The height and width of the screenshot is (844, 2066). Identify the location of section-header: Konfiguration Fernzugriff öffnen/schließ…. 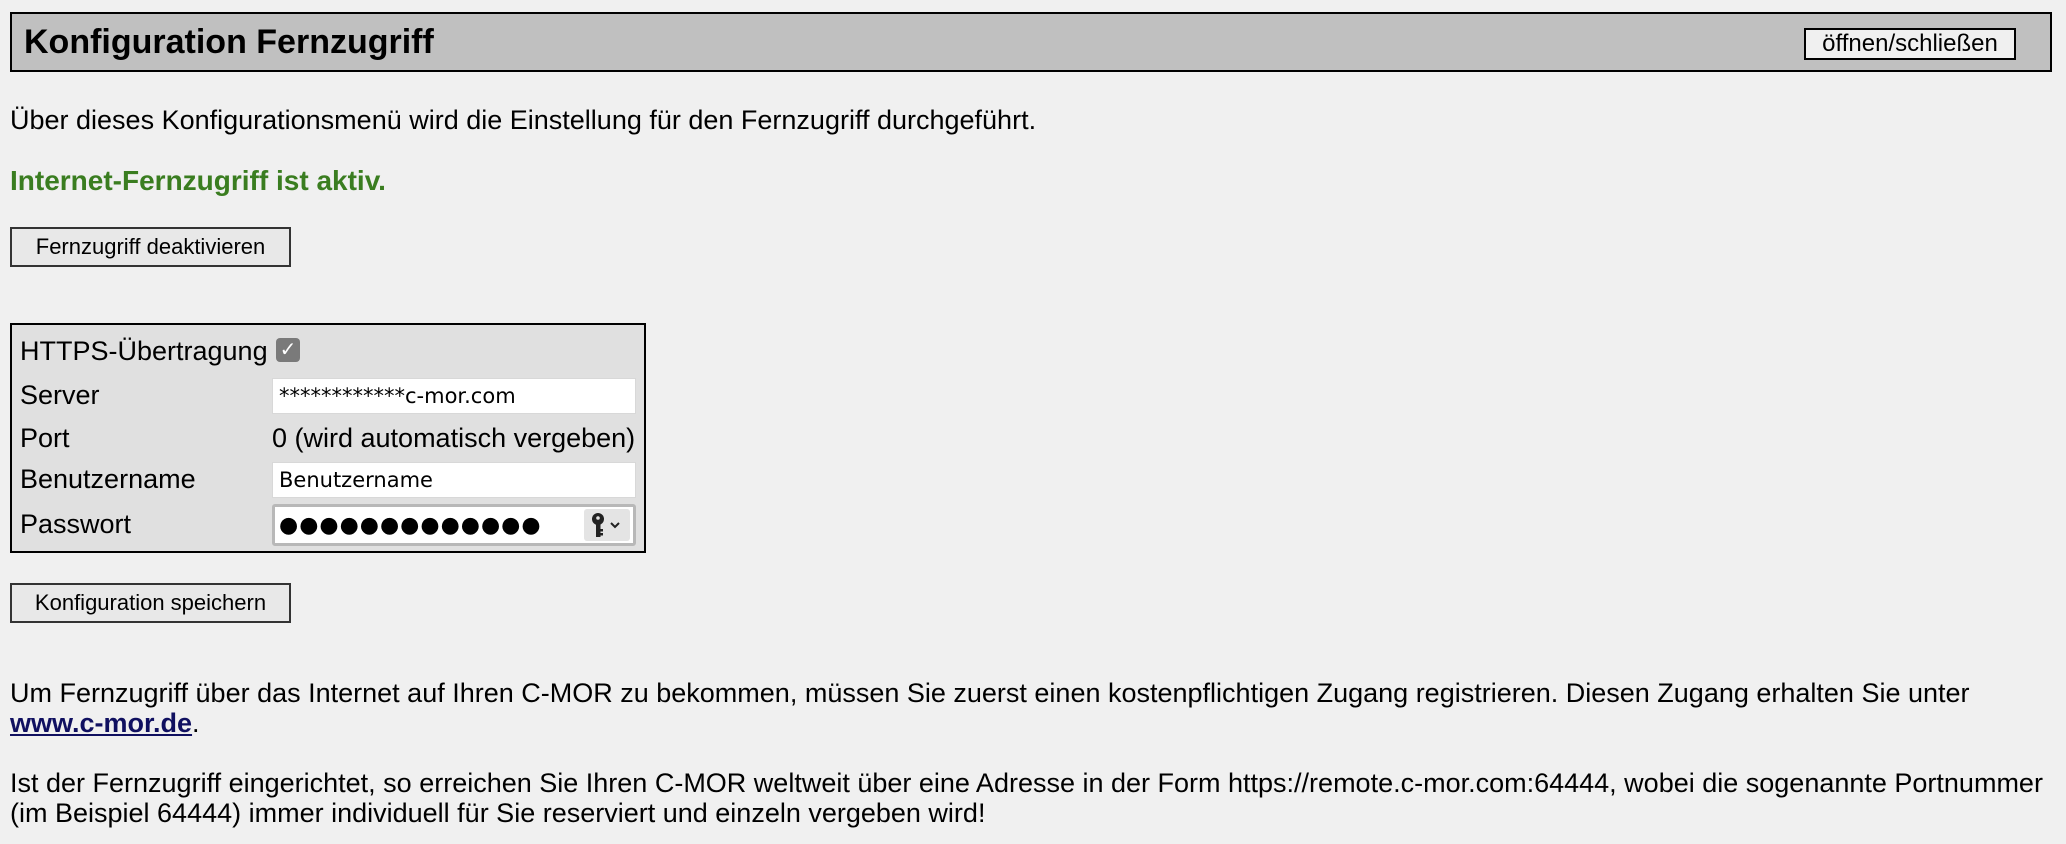
(1031, 42).